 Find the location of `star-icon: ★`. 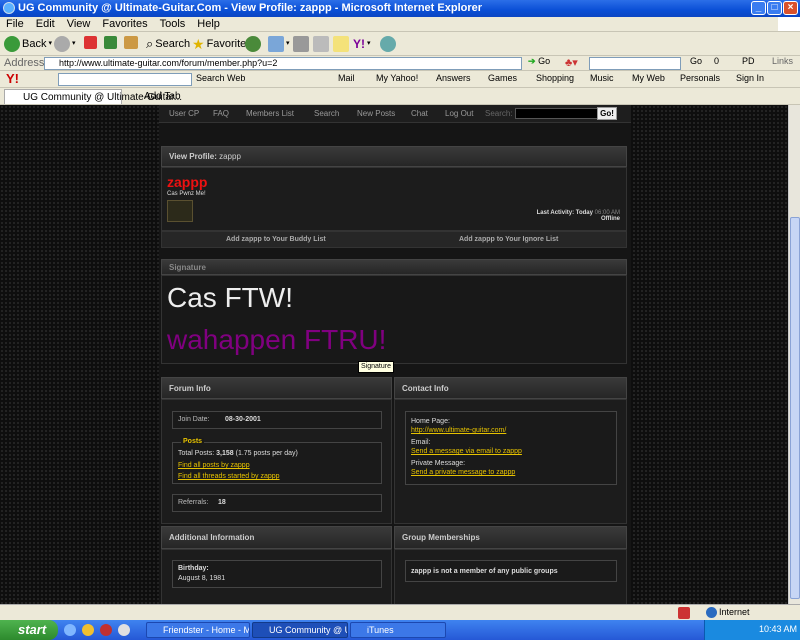

star-icon: ★ is located at coordinates (198, 44).